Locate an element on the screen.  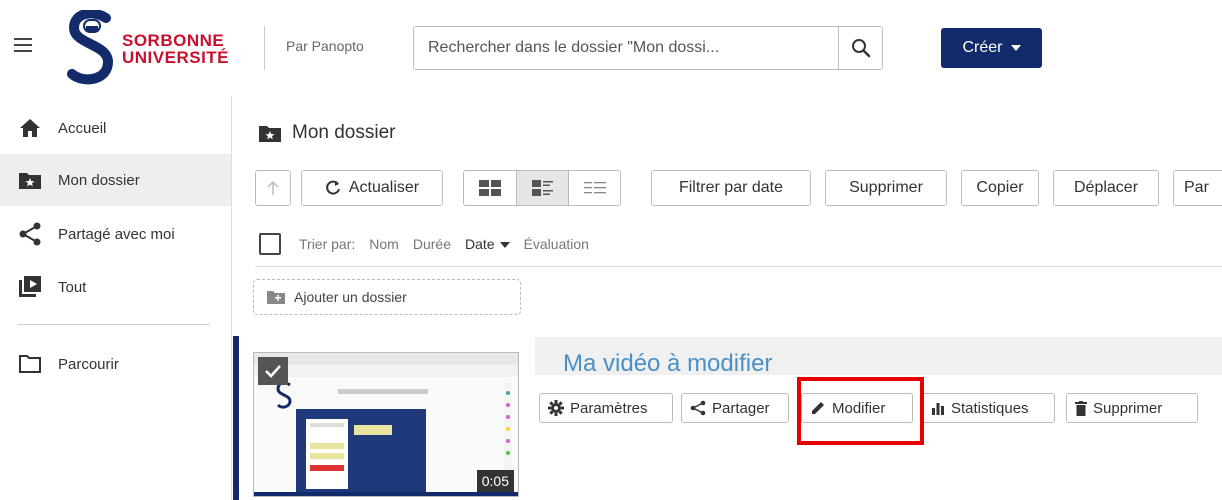
settings-button: Paramètres is located at coordinates (606, 408).